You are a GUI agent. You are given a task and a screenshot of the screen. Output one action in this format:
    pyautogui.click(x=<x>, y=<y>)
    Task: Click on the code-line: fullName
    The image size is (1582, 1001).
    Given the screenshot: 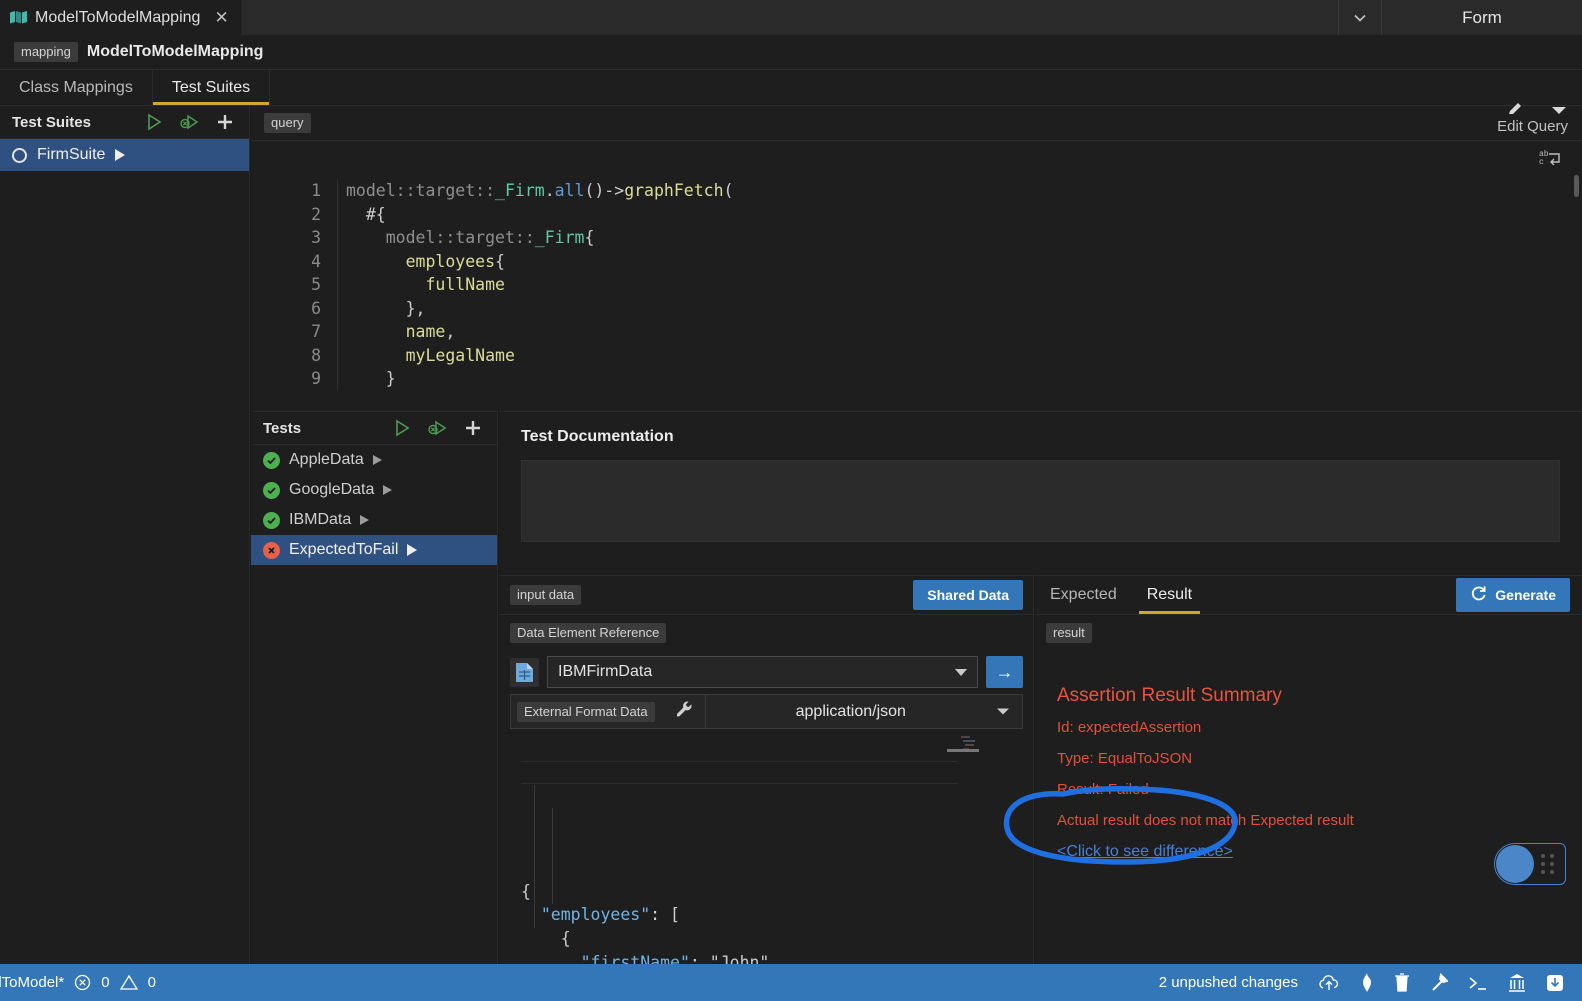 What is the action you would take?
    pyautogui.click(x=465, y=284)
    